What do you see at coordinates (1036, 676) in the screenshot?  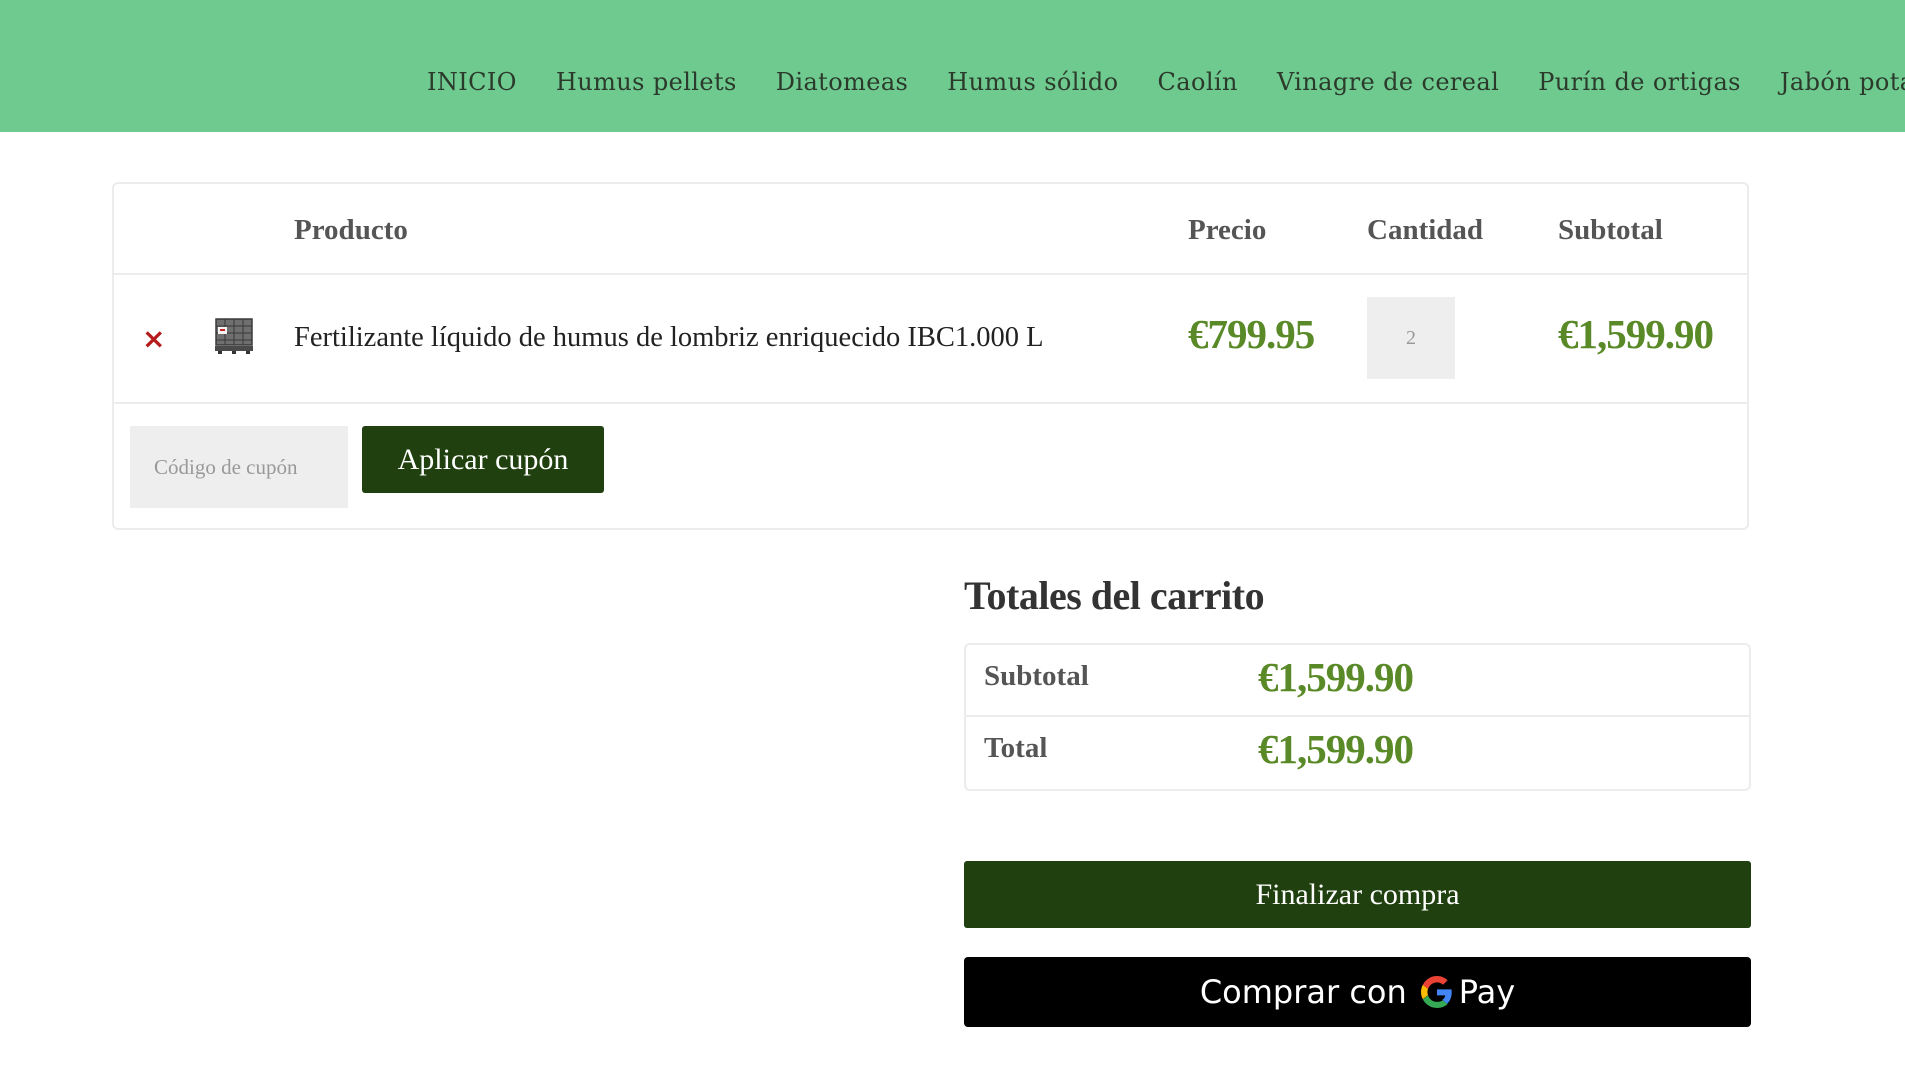 I see `totals-subtotal-label: Subtotal` at bounding box center [1036, 676].